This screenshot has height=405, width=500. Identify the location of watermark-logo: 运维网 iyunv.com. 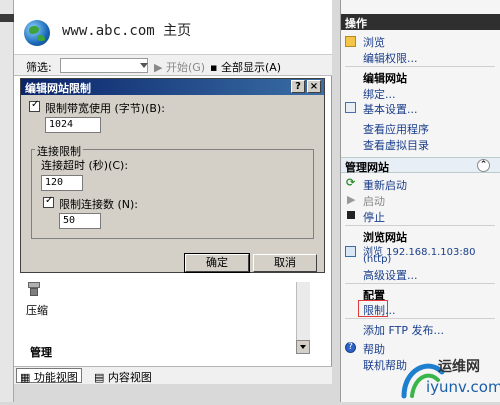
(449, 377).